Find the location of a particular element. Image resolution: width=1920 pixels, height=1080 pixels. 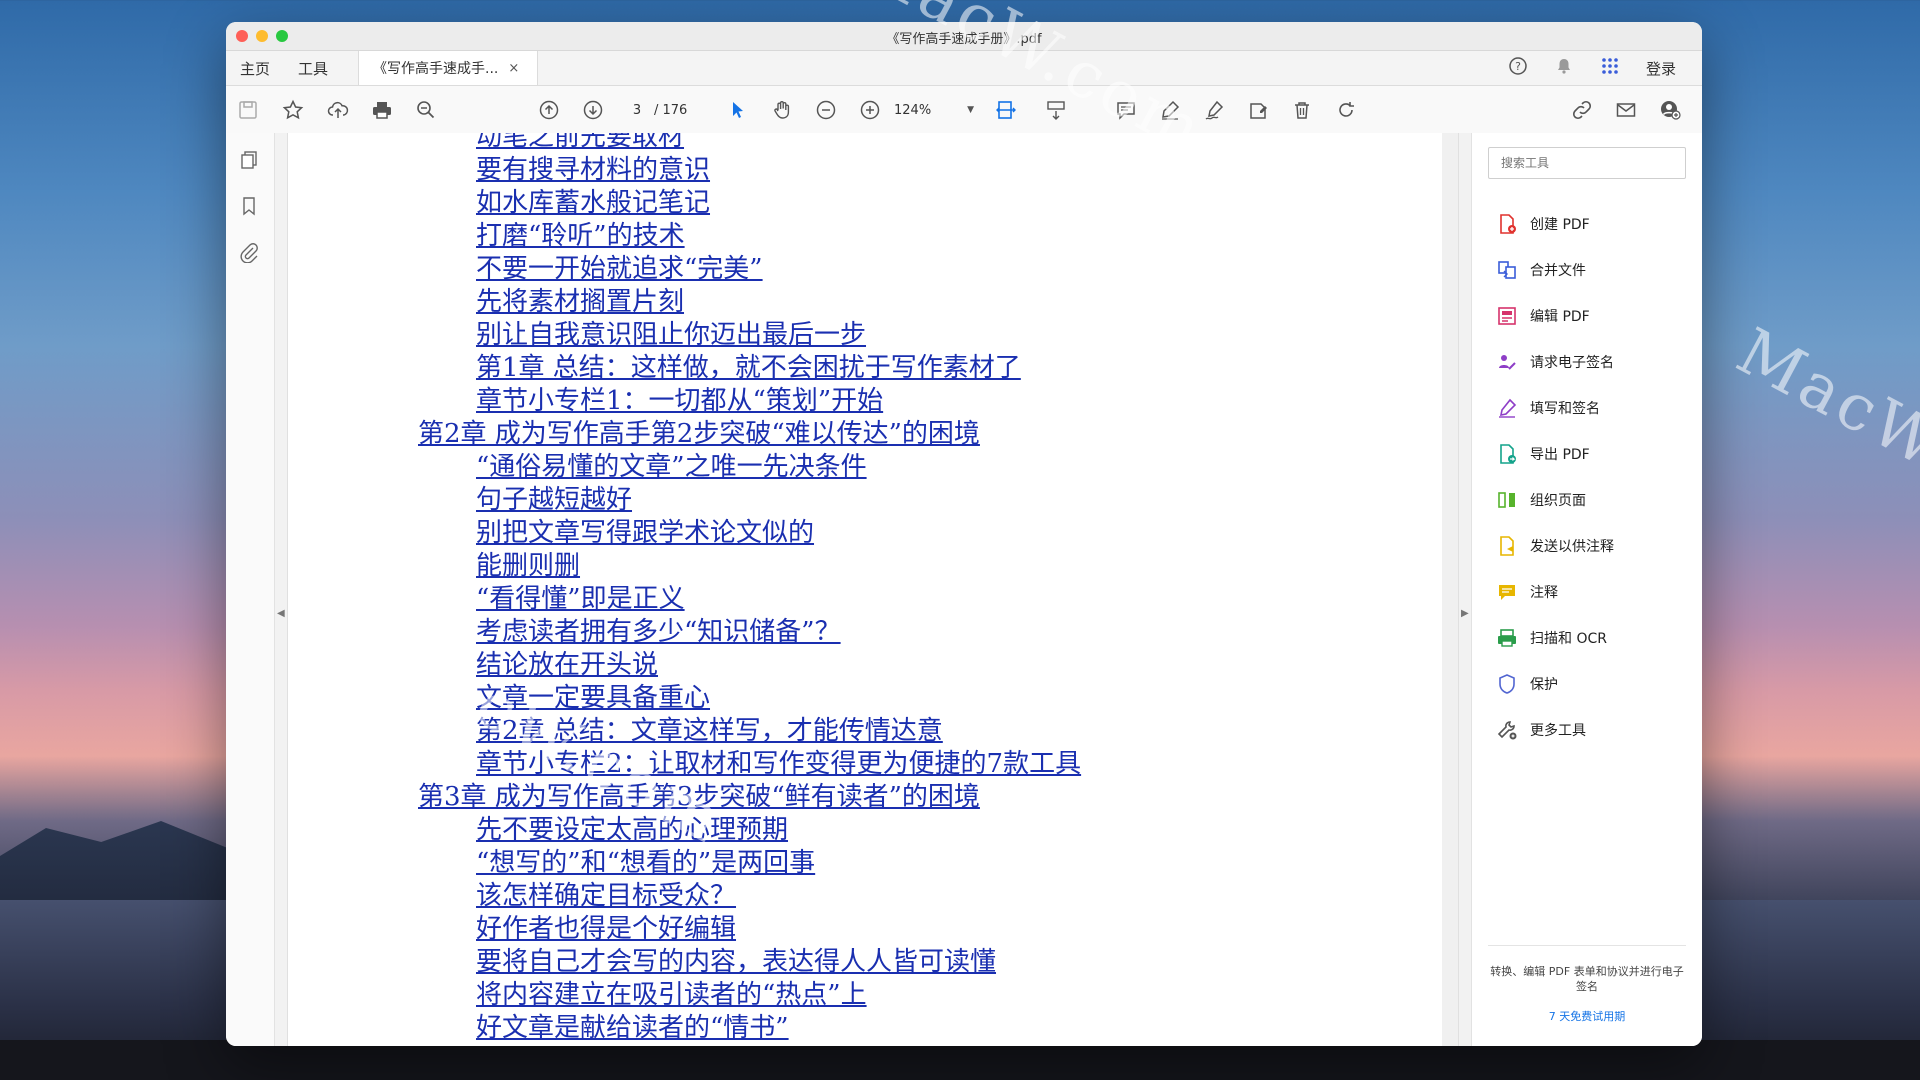

upload-cloud-icon is located at coordinates (338, 110).